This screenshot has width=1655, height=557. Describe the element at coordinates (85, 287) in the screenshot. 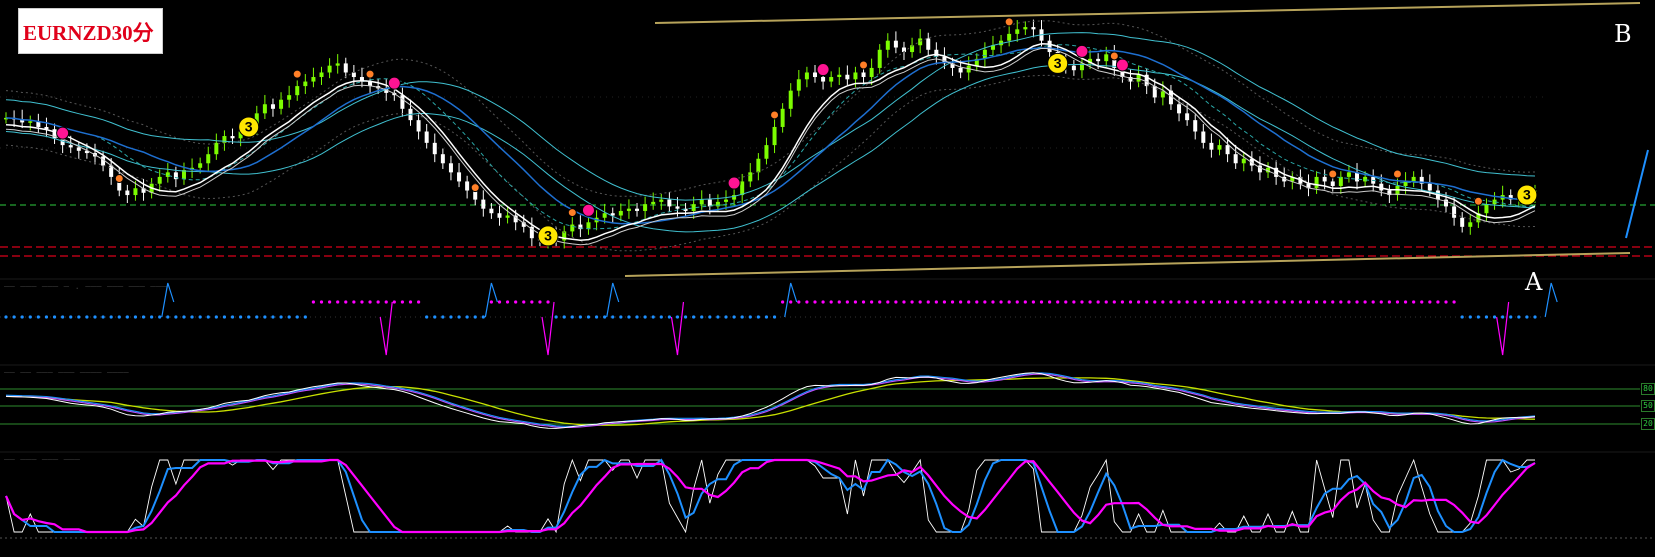

I see `pane-title-1: —— ——— ——— — . ——— ——— ——— ———` at that location.